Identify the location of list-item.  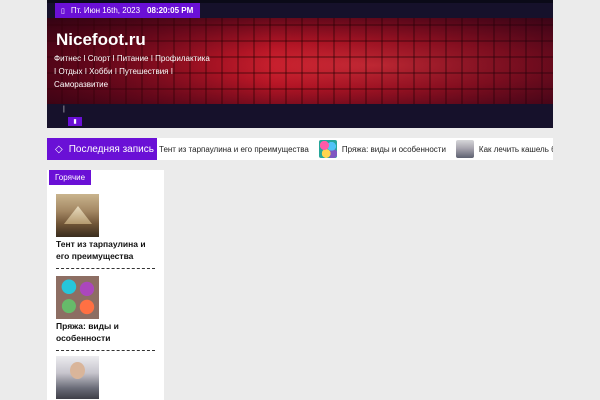
(106, 378).